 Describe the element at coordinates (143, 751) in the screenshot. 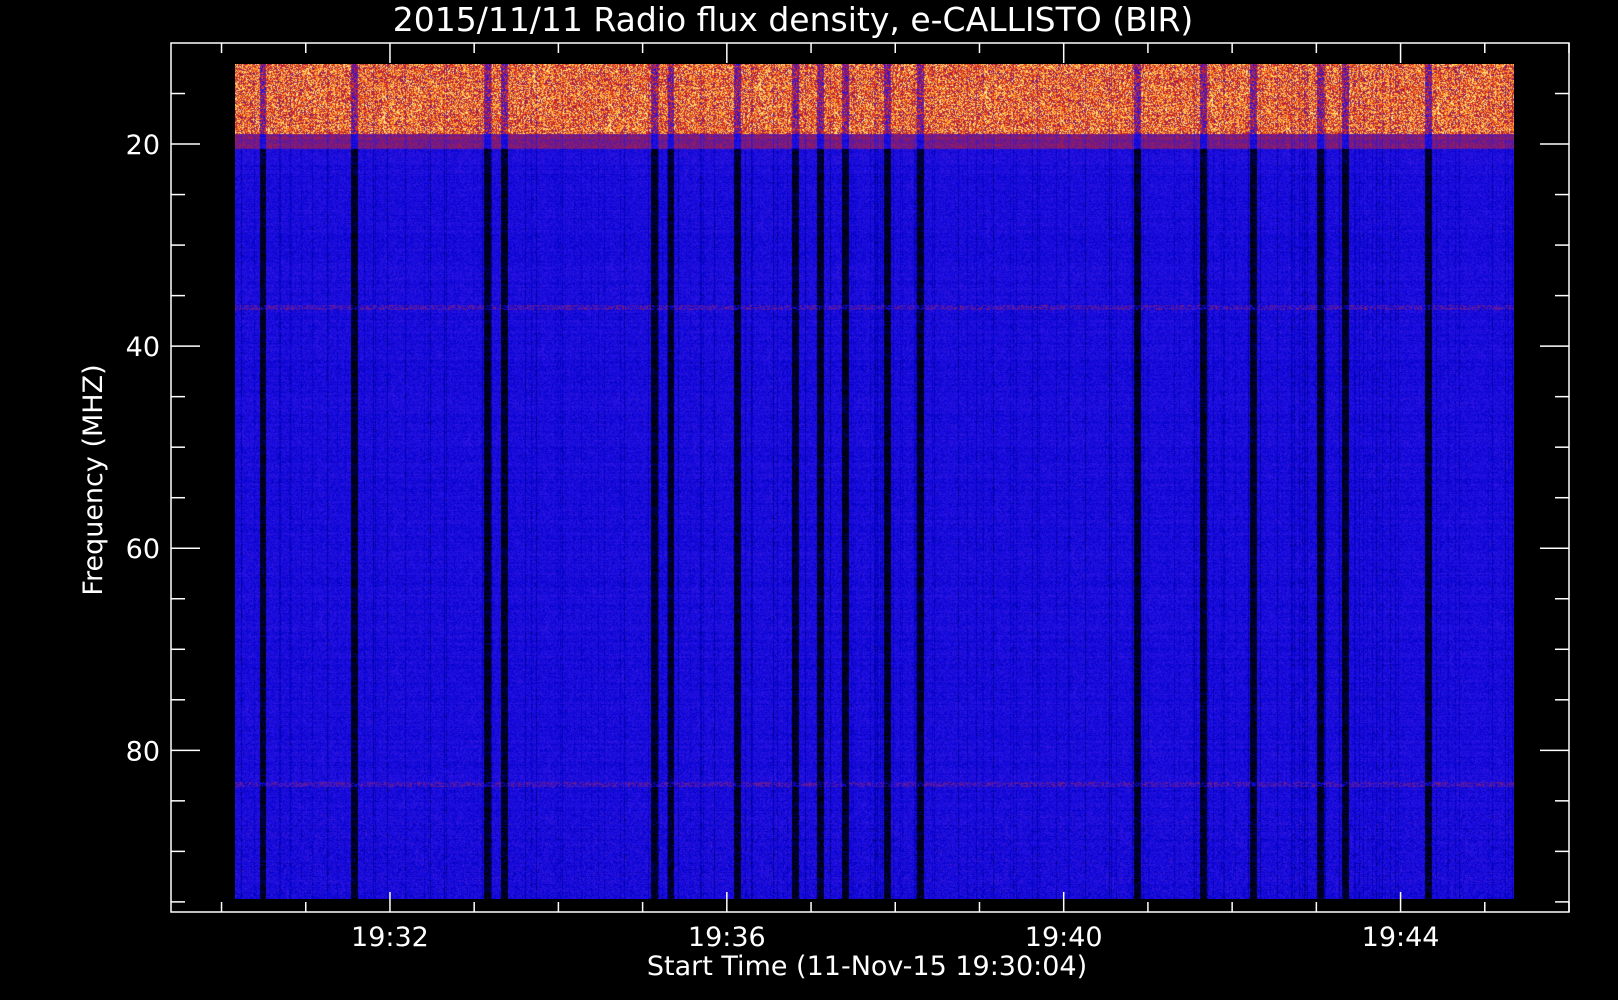

I see `y-tick-label: 80` at that location.